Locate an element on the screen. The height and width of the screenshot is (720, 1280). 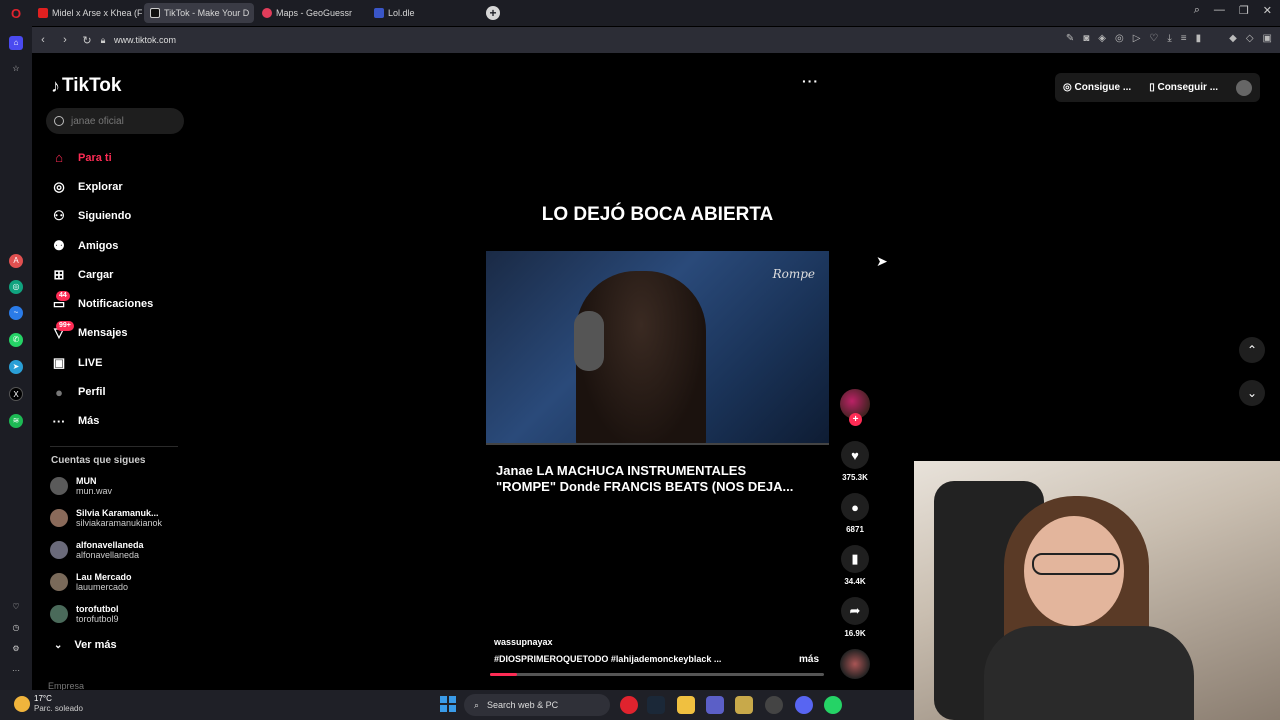
tab-tiktok: TikTok - Make Your D is located at coordinates (199, 13).